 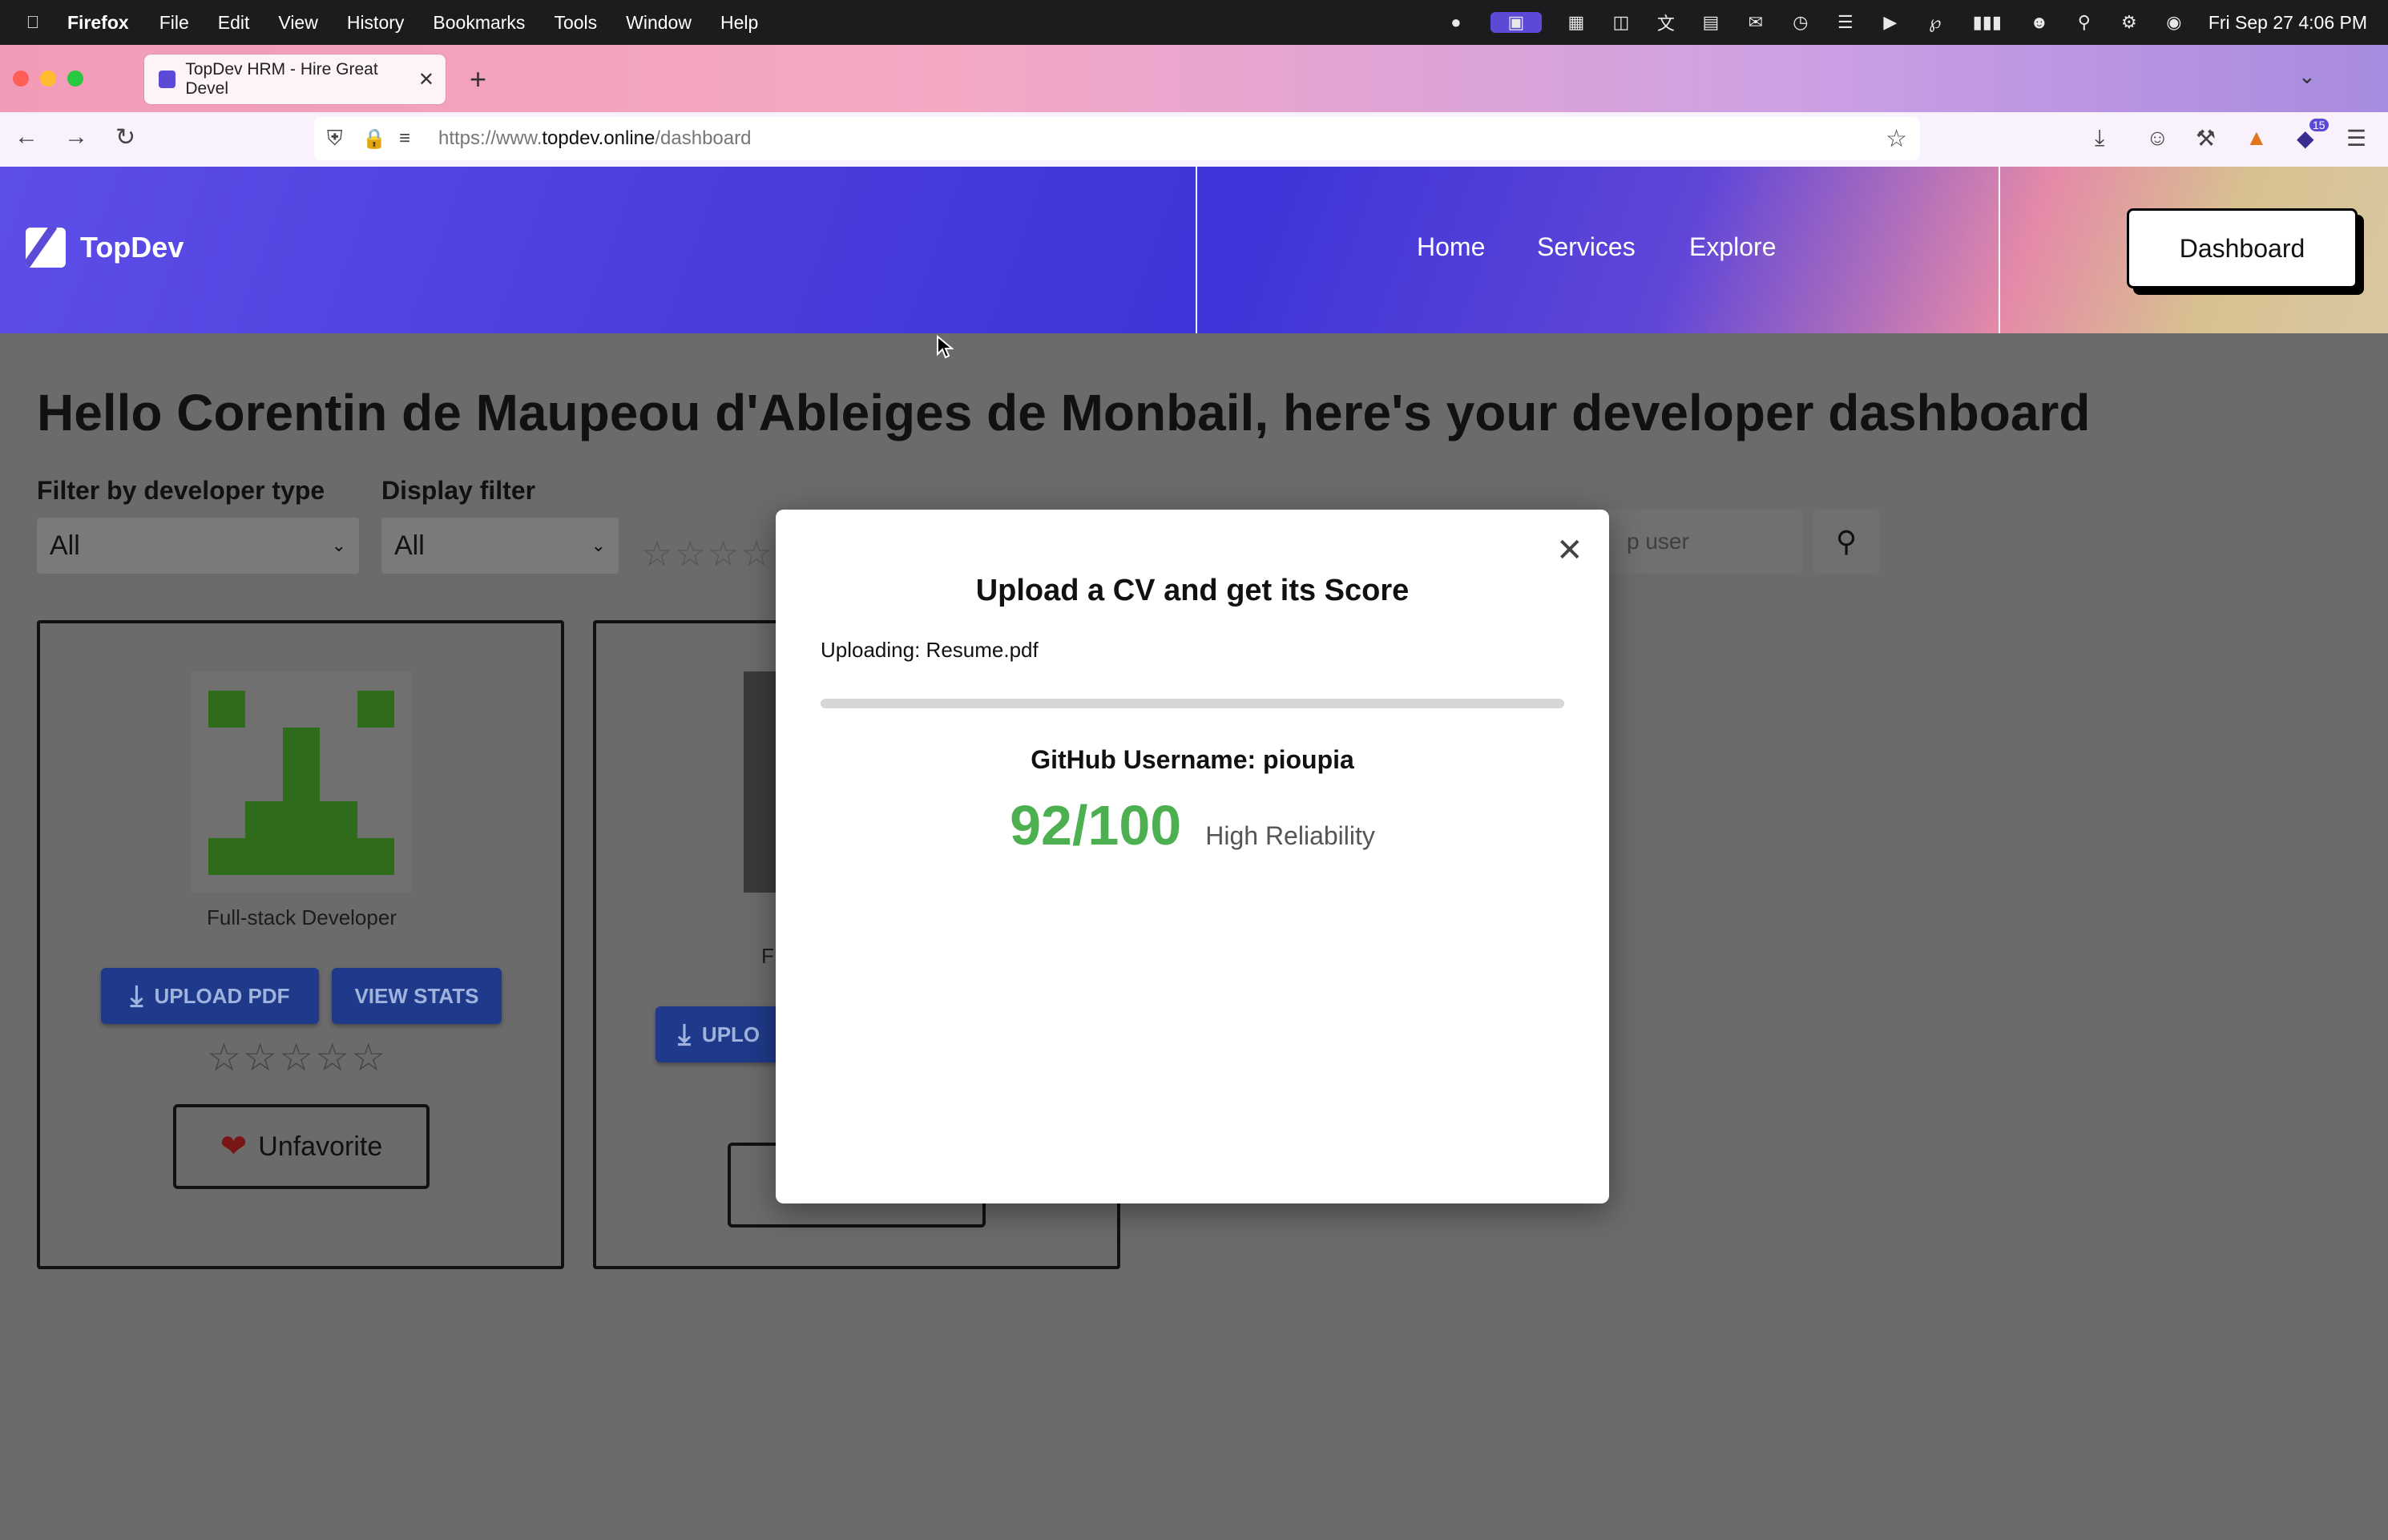 I want to click on developer-role: F, so click(x=767, y=956).